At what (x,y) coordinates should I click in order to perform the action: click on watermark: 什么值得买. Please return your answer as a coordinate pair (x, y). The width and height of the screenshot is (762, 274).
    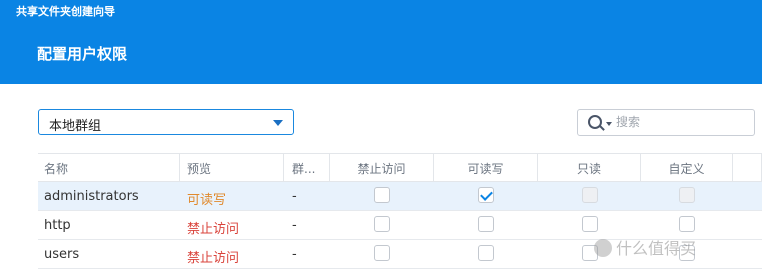
    Looking at the image, I should click on (645, 246).